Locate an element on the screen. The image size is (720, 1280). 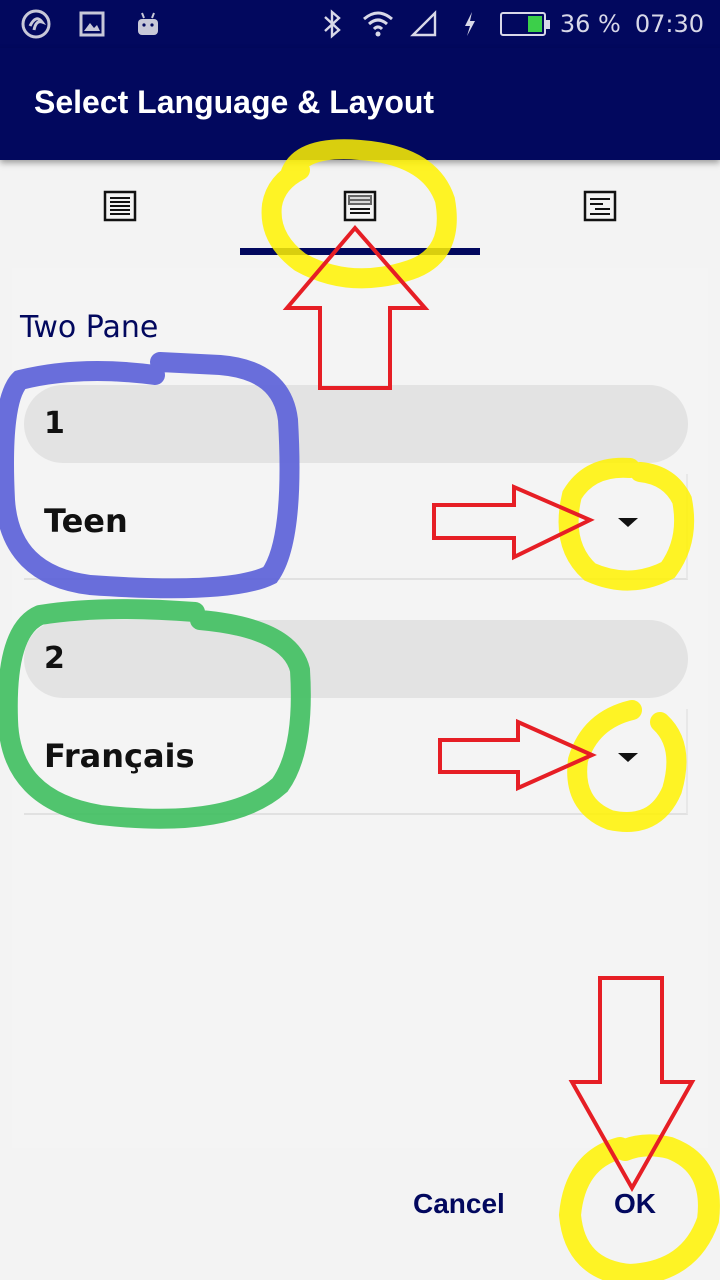
single-pane-layout-icon is located at coordinates (120, 208).